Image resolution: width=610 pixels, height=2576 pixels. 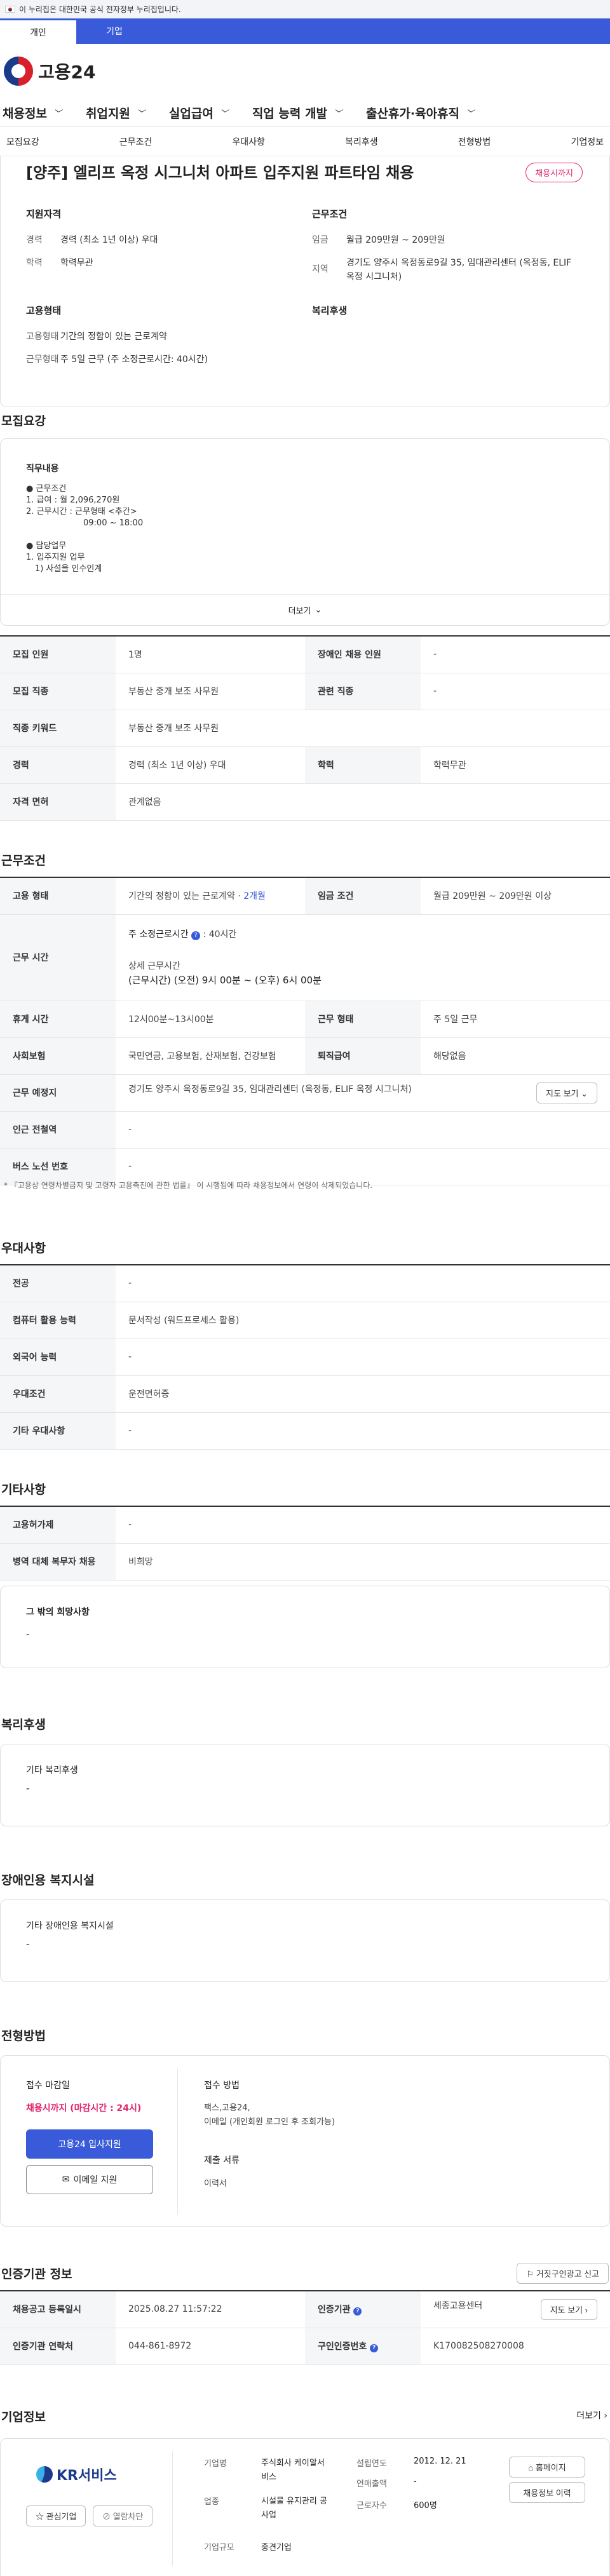 What do you see at coordinates (87, 2476) in the screenshot?
I see `logo-text: KR서비스` at bounding box center [87, 2476].